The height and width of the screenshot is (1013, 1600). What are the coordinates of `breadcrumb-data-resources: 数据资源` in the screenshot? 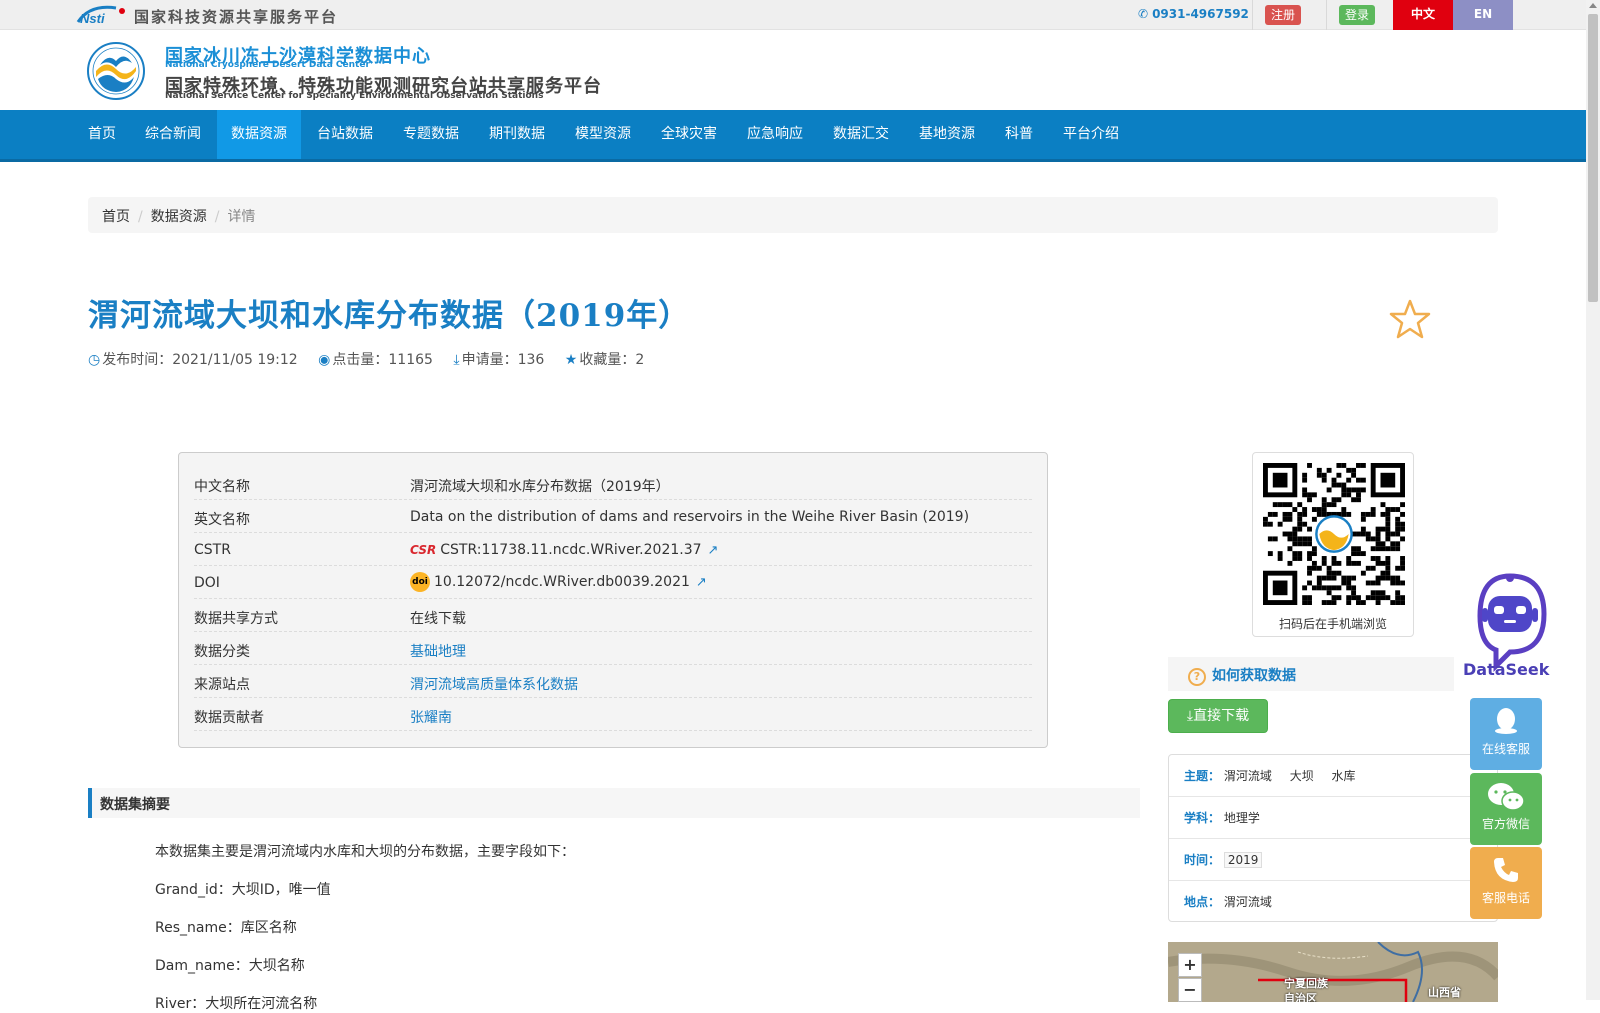 It's located at (179, 217).